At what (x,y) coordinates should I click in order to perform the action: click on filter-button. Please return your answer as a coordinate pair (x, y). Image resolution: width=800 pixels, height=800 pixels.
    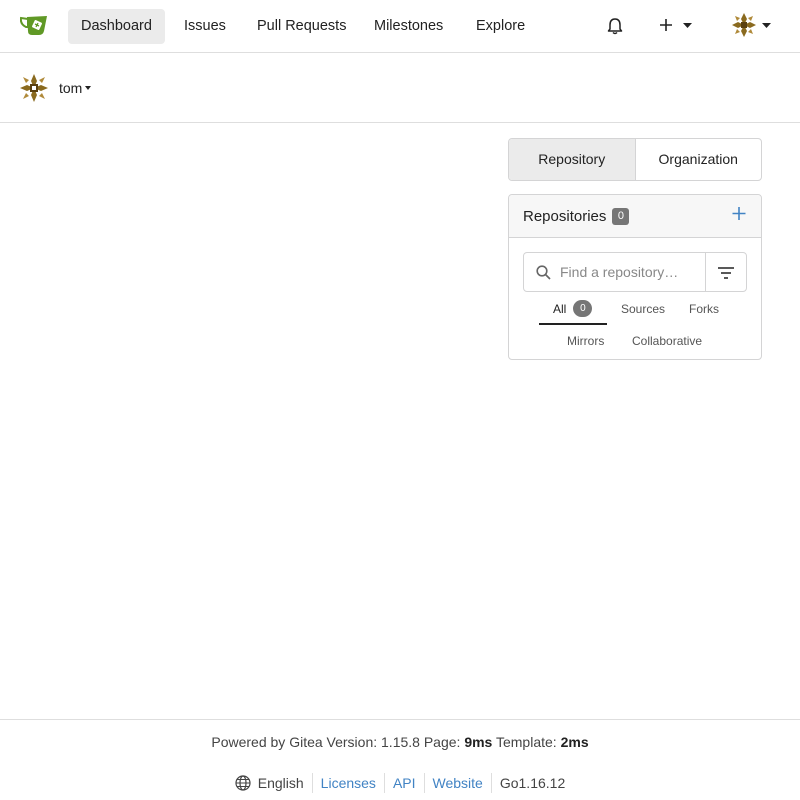
    Looking at the image, I should click on (726, 272).